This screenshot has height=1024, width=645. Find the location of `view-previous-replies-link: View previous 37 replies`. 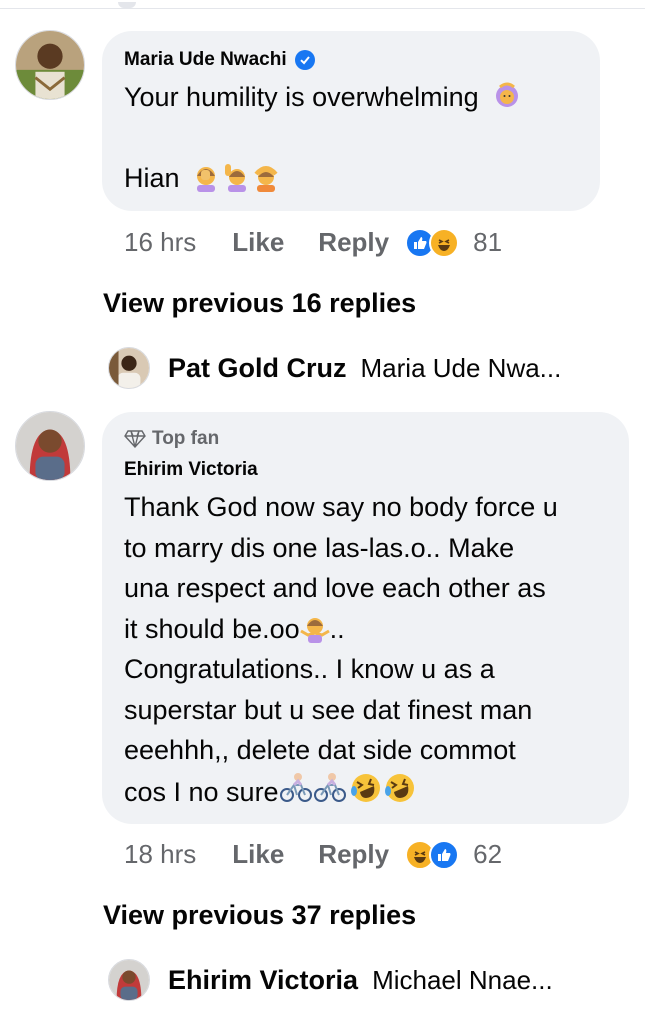

view-previous-replies-link: View previous 37 replies is located at coordinates (259, 915).